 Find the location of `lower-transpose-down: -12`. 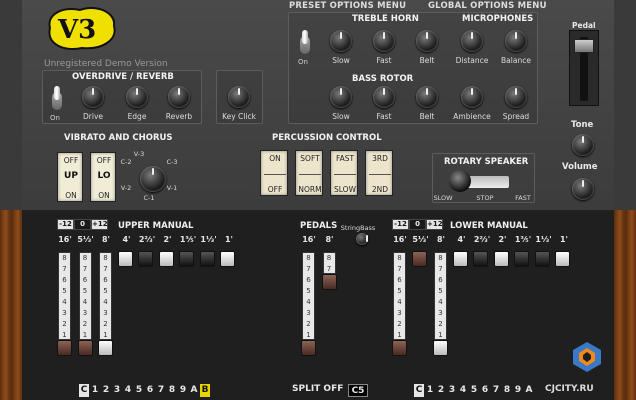

lower-transpose-down: -12 is located at coordinates (400, 224).